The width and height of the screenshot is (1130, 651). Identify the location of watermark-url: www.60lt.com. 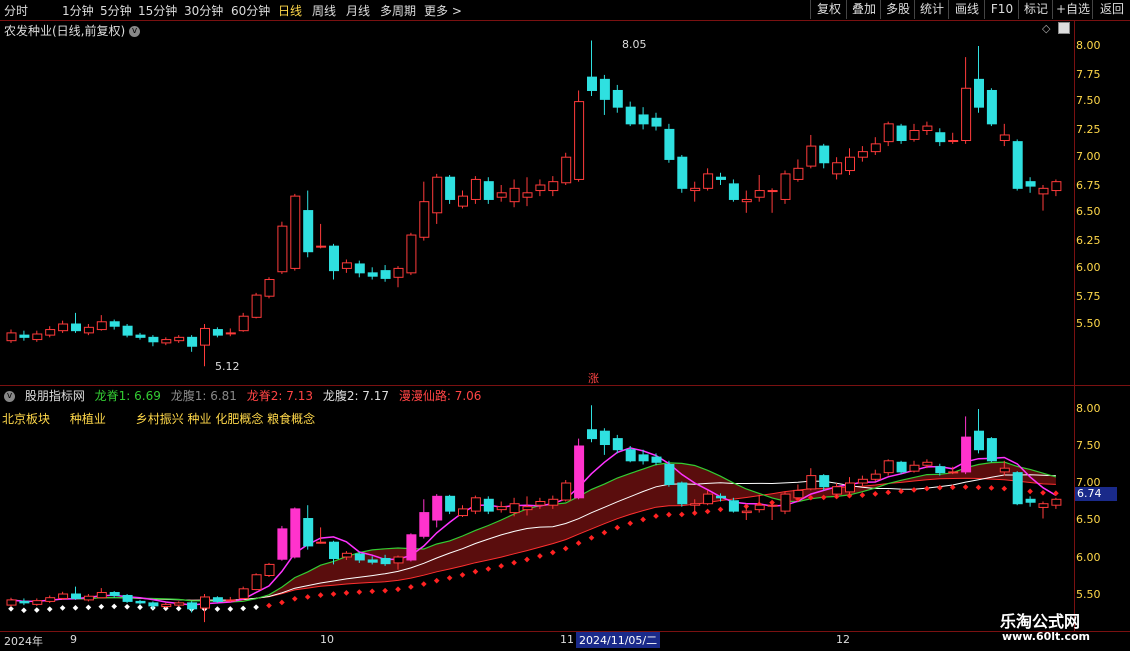
(1046, 636).